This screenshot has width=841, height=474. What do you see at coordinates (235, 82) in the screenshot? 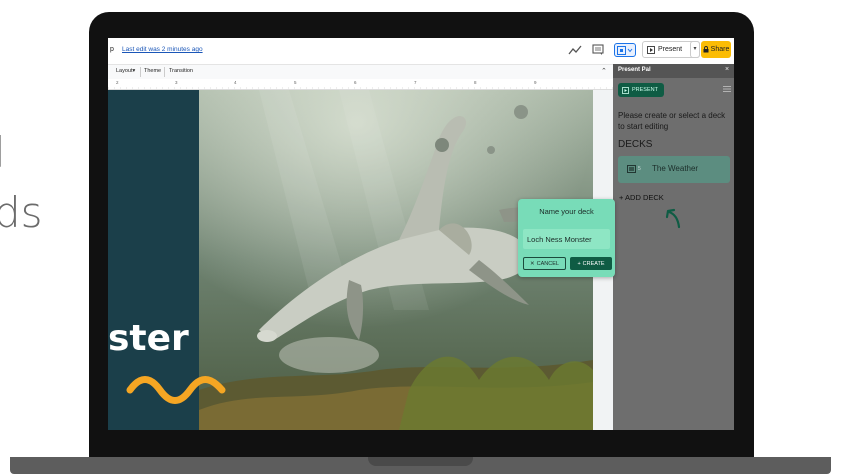
I see `ruler-number: 4` at bounding box center [235, 82].